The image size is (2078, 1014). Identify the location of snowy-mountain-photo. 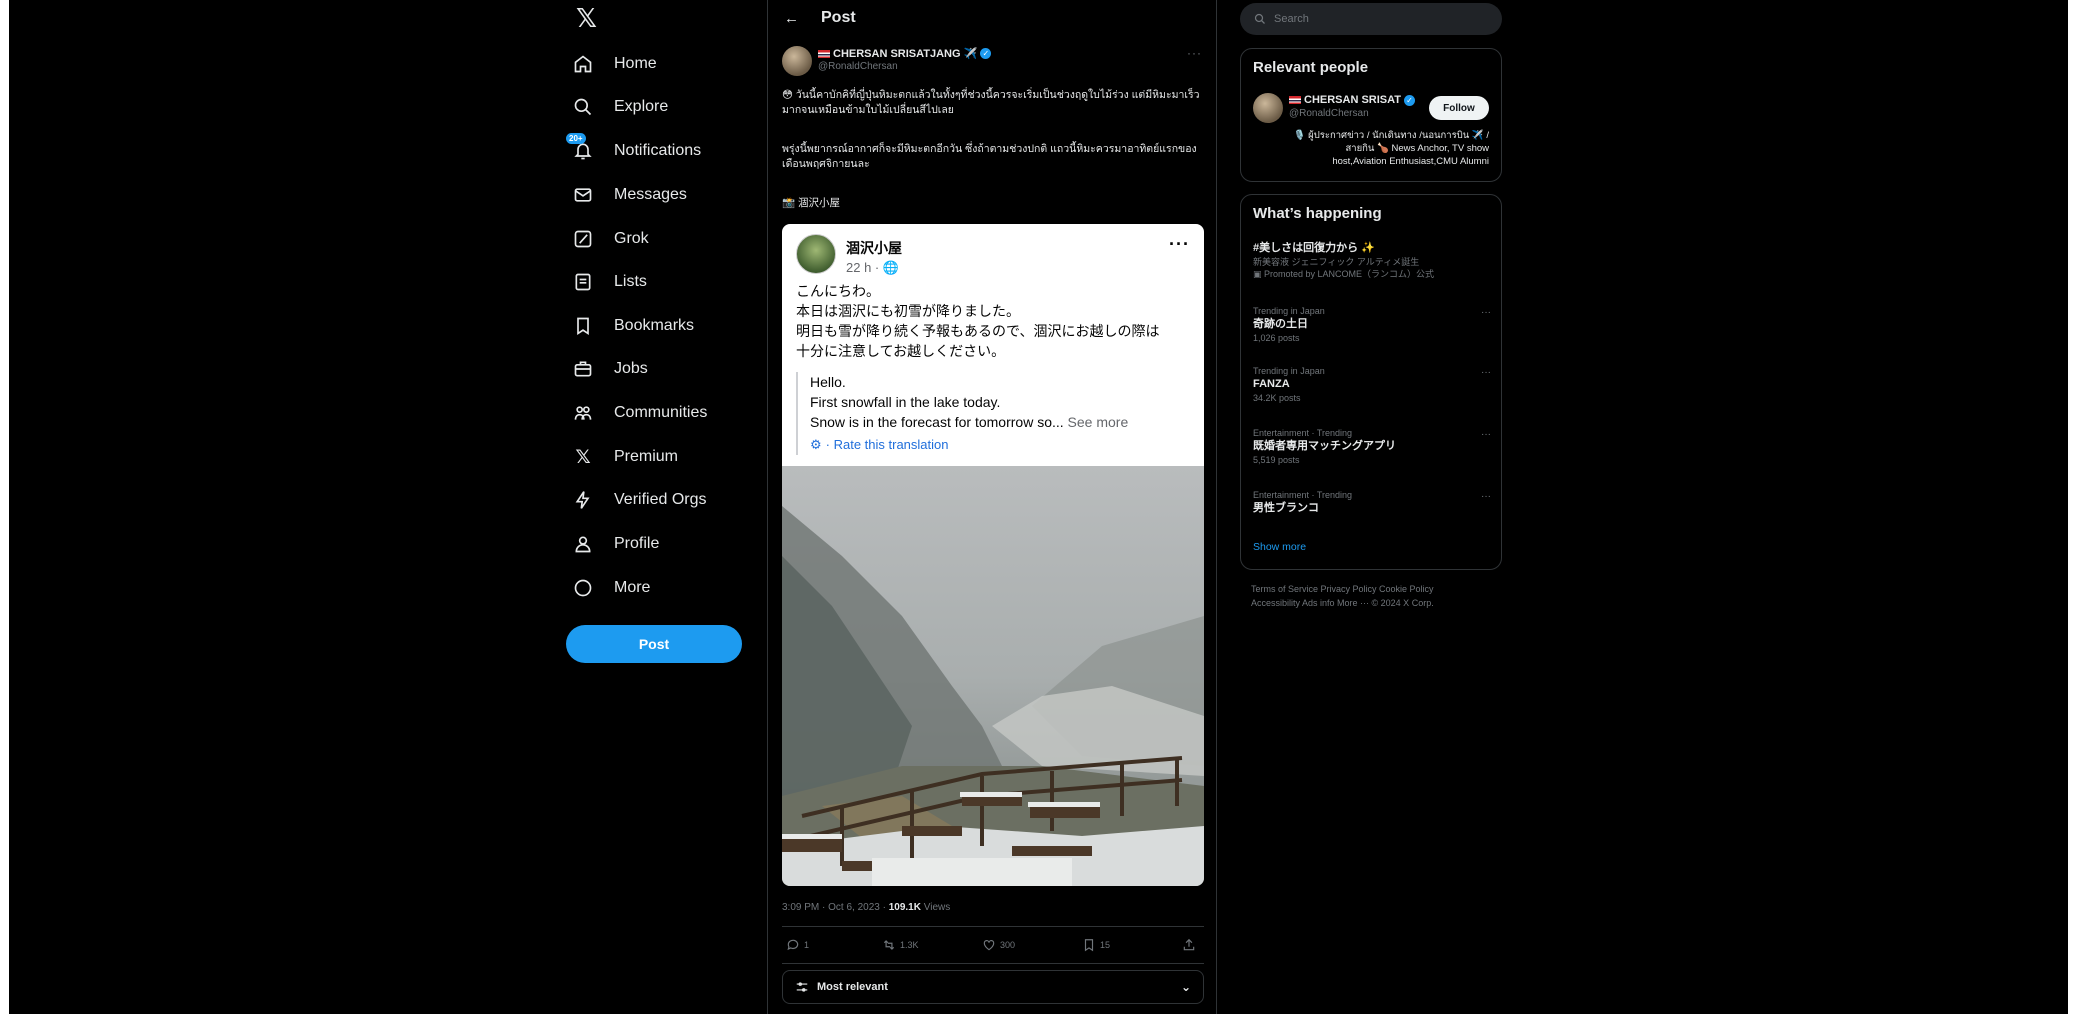
(993, 676).